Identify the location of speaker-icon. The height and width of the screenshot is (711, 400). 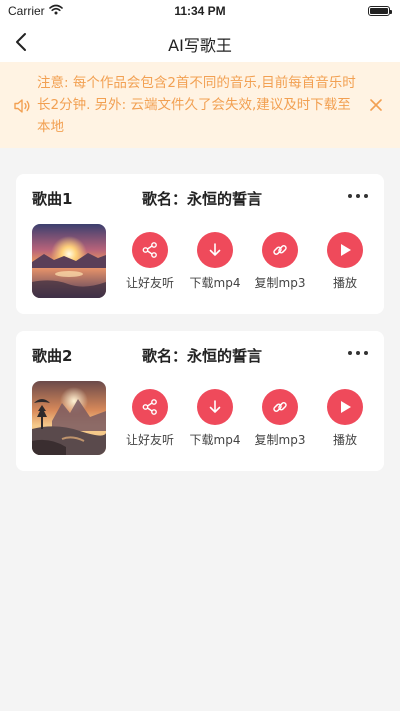
(22, 106).